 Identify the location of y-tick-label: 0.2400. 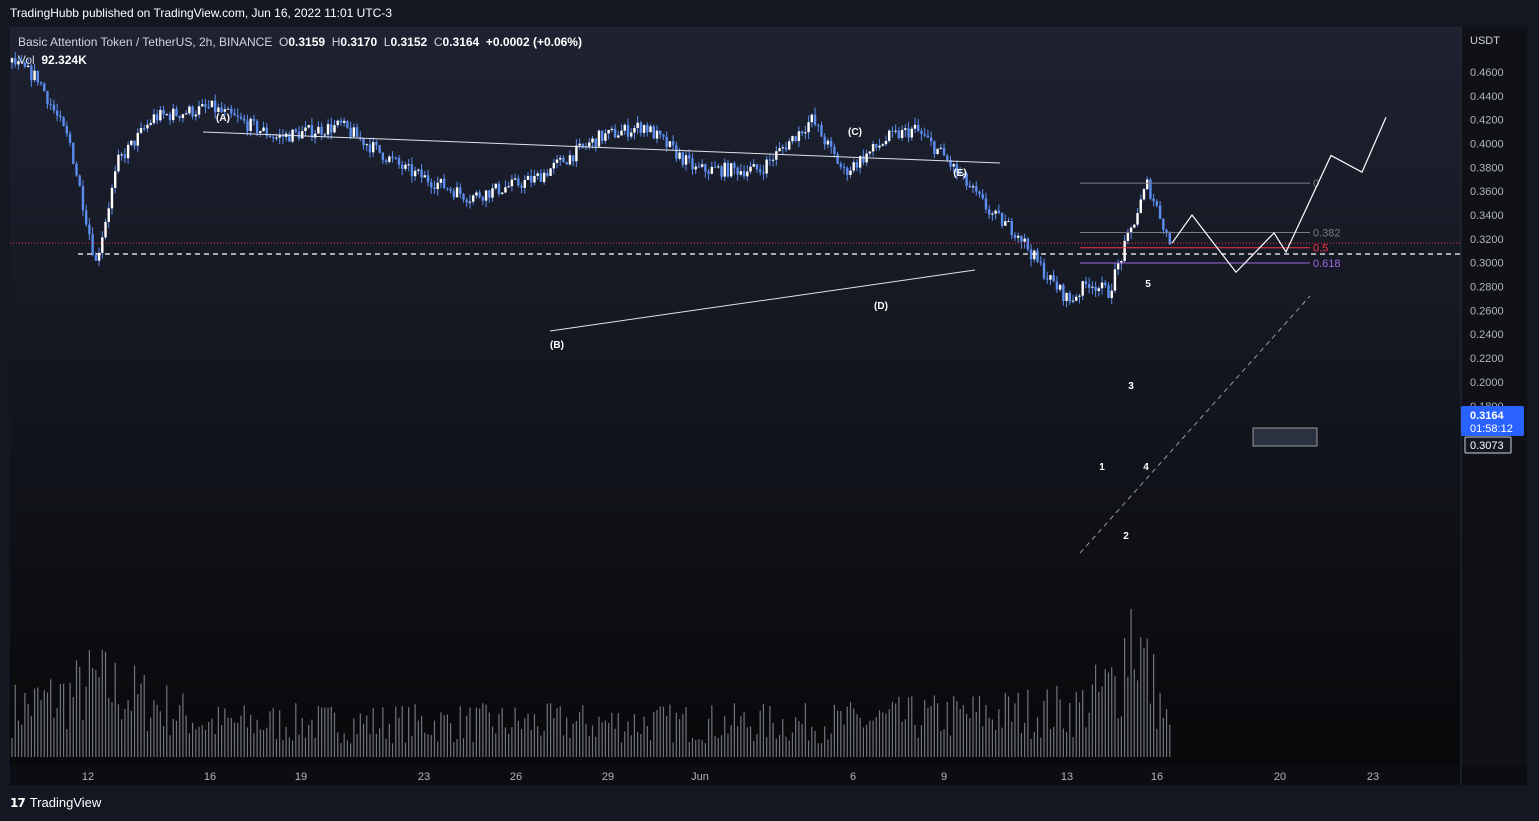
(1487, 335).